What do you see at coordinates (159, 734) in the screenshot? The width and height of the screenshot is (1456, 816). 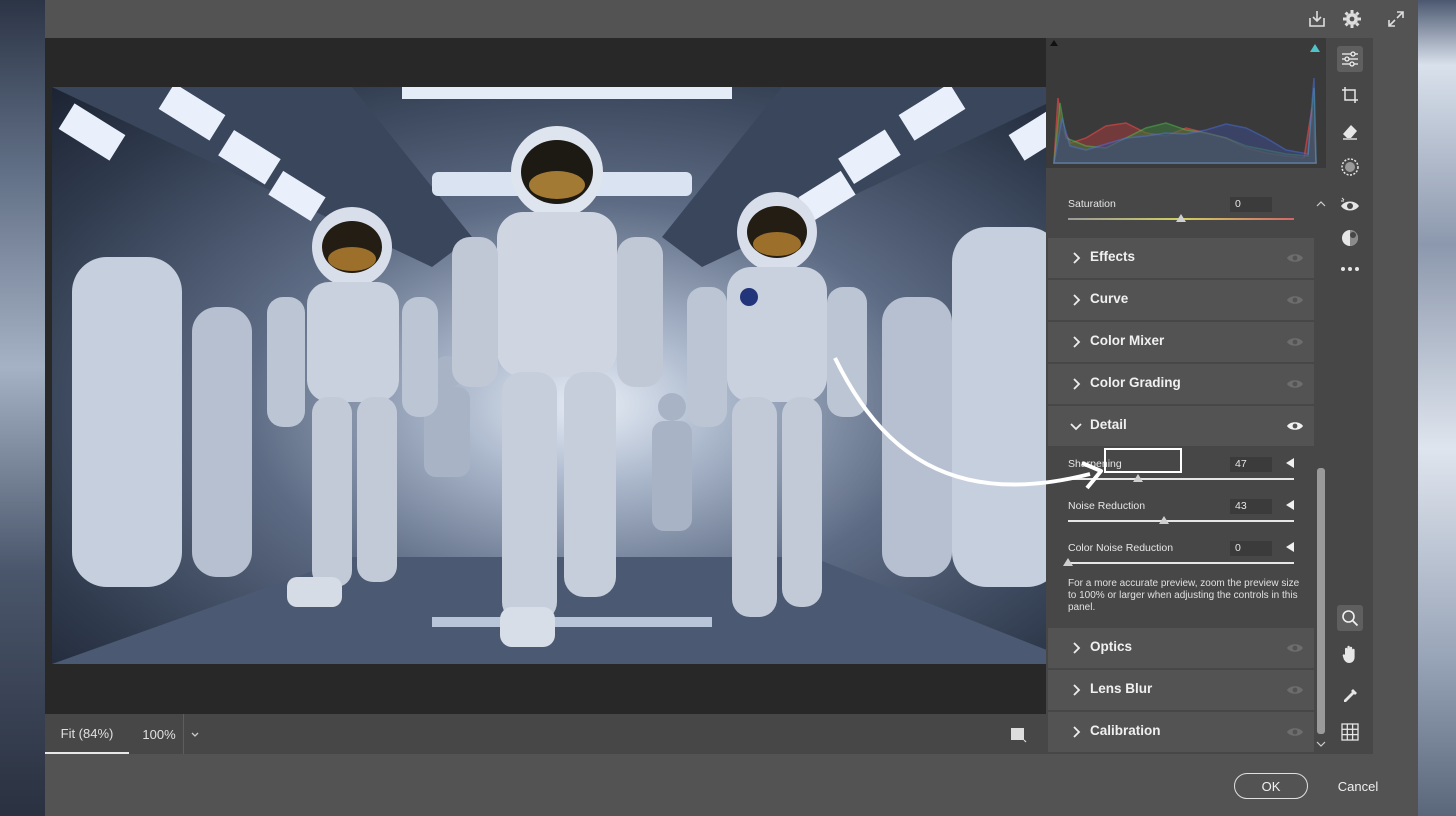 I see `zoom-100-button: 100%` at bounding box center [159, 734].